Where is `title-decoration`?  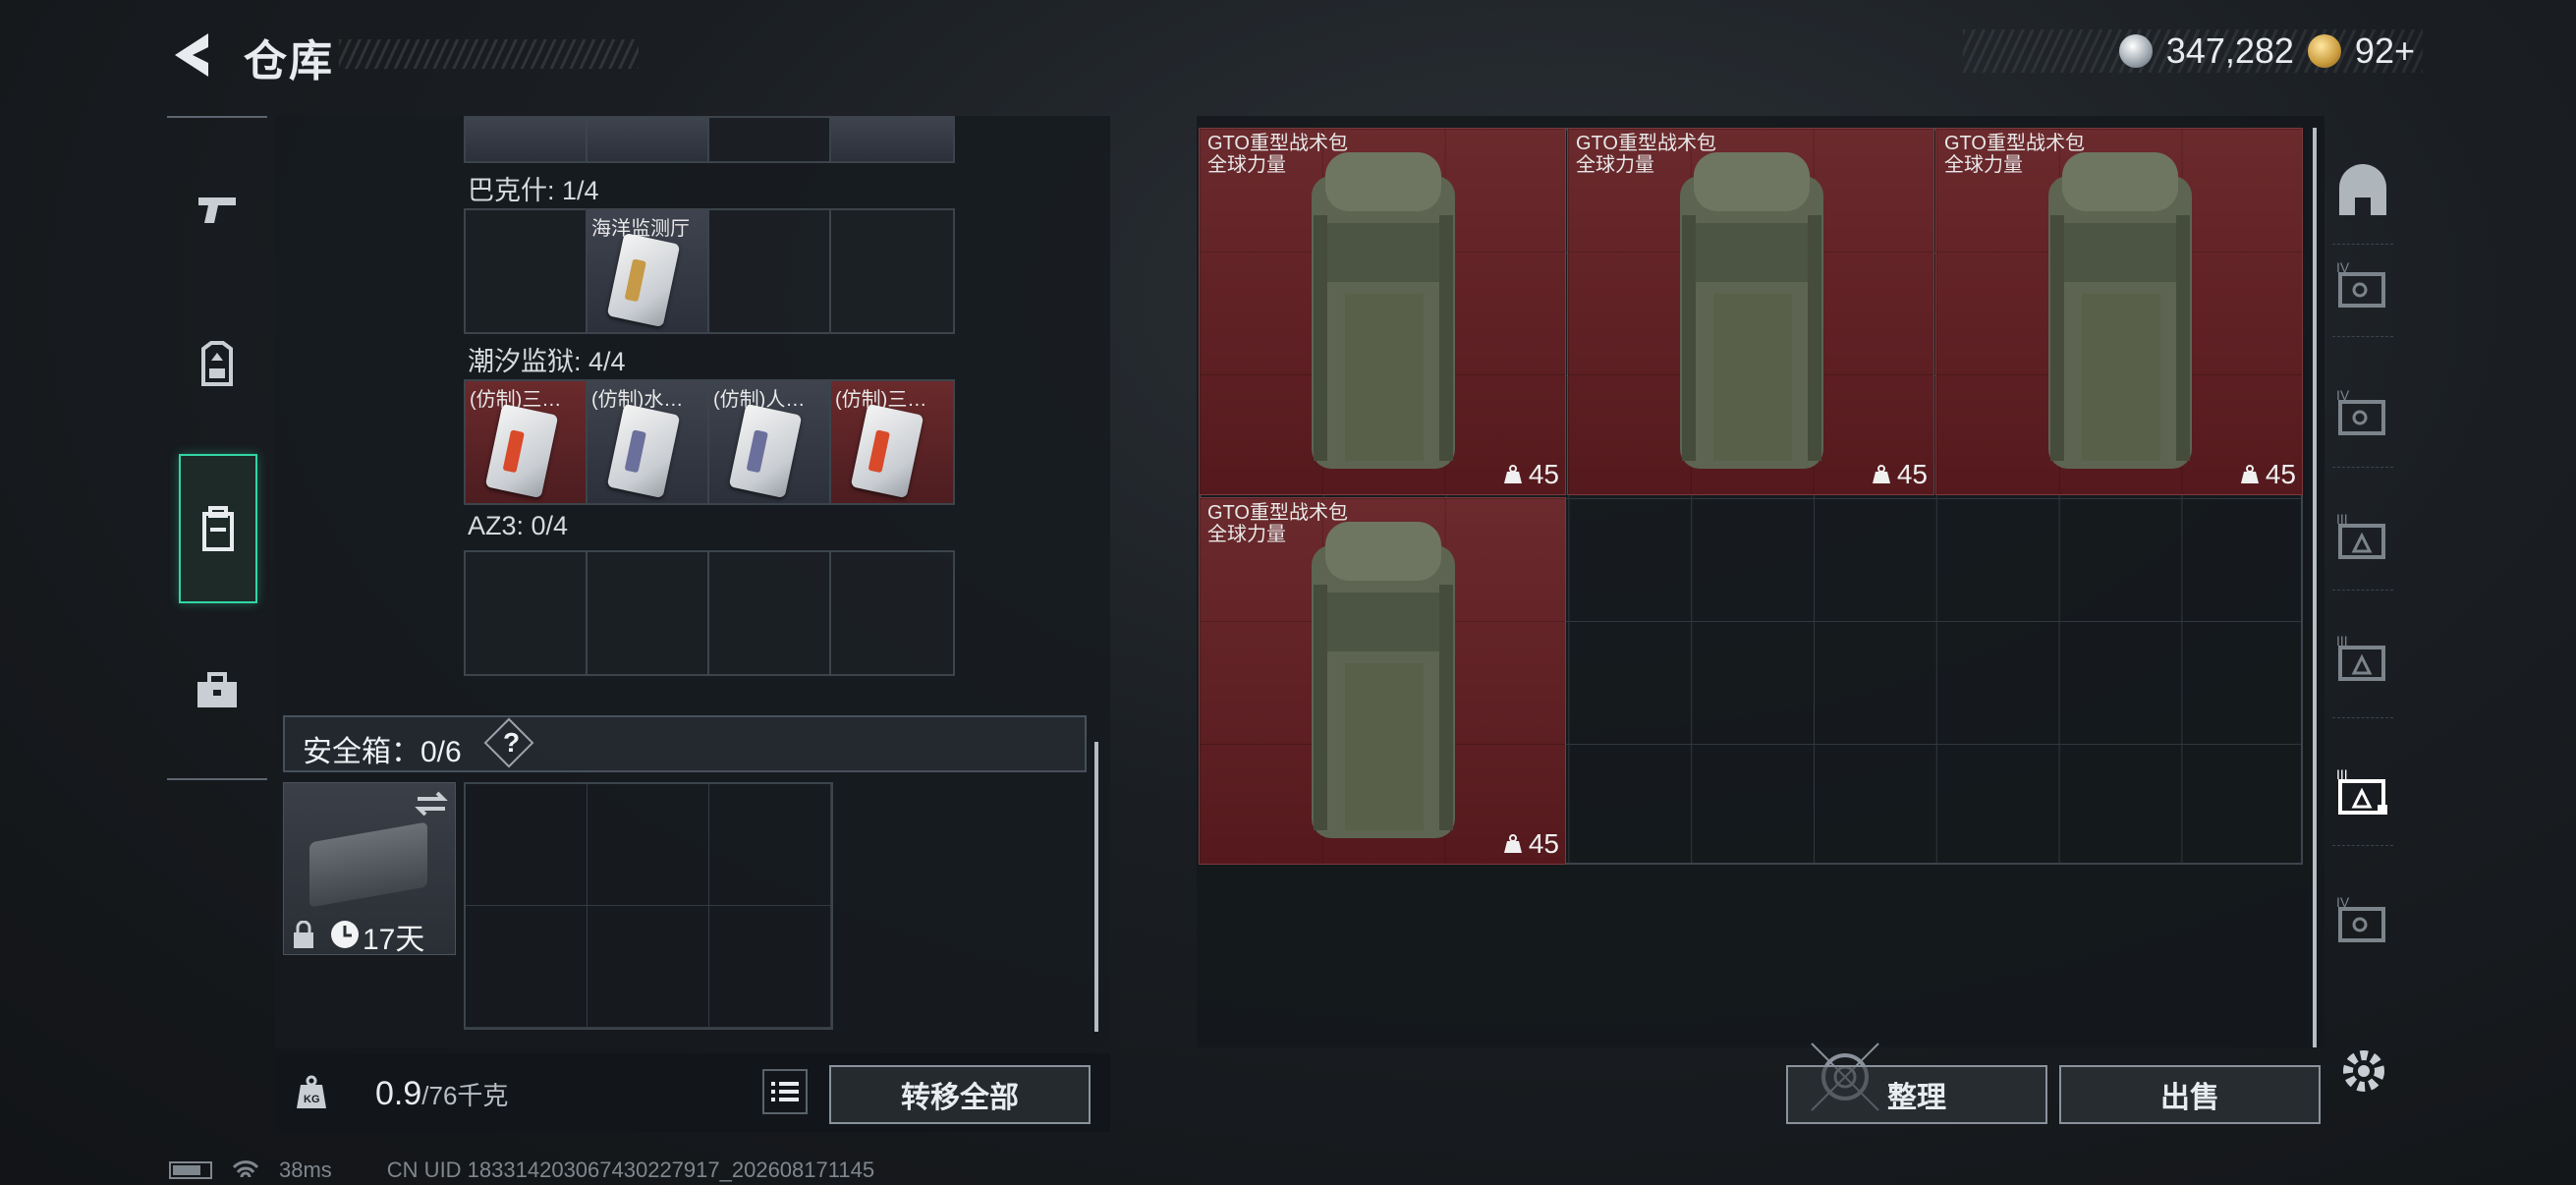 title-decoration is located at coordinates (489, 54).